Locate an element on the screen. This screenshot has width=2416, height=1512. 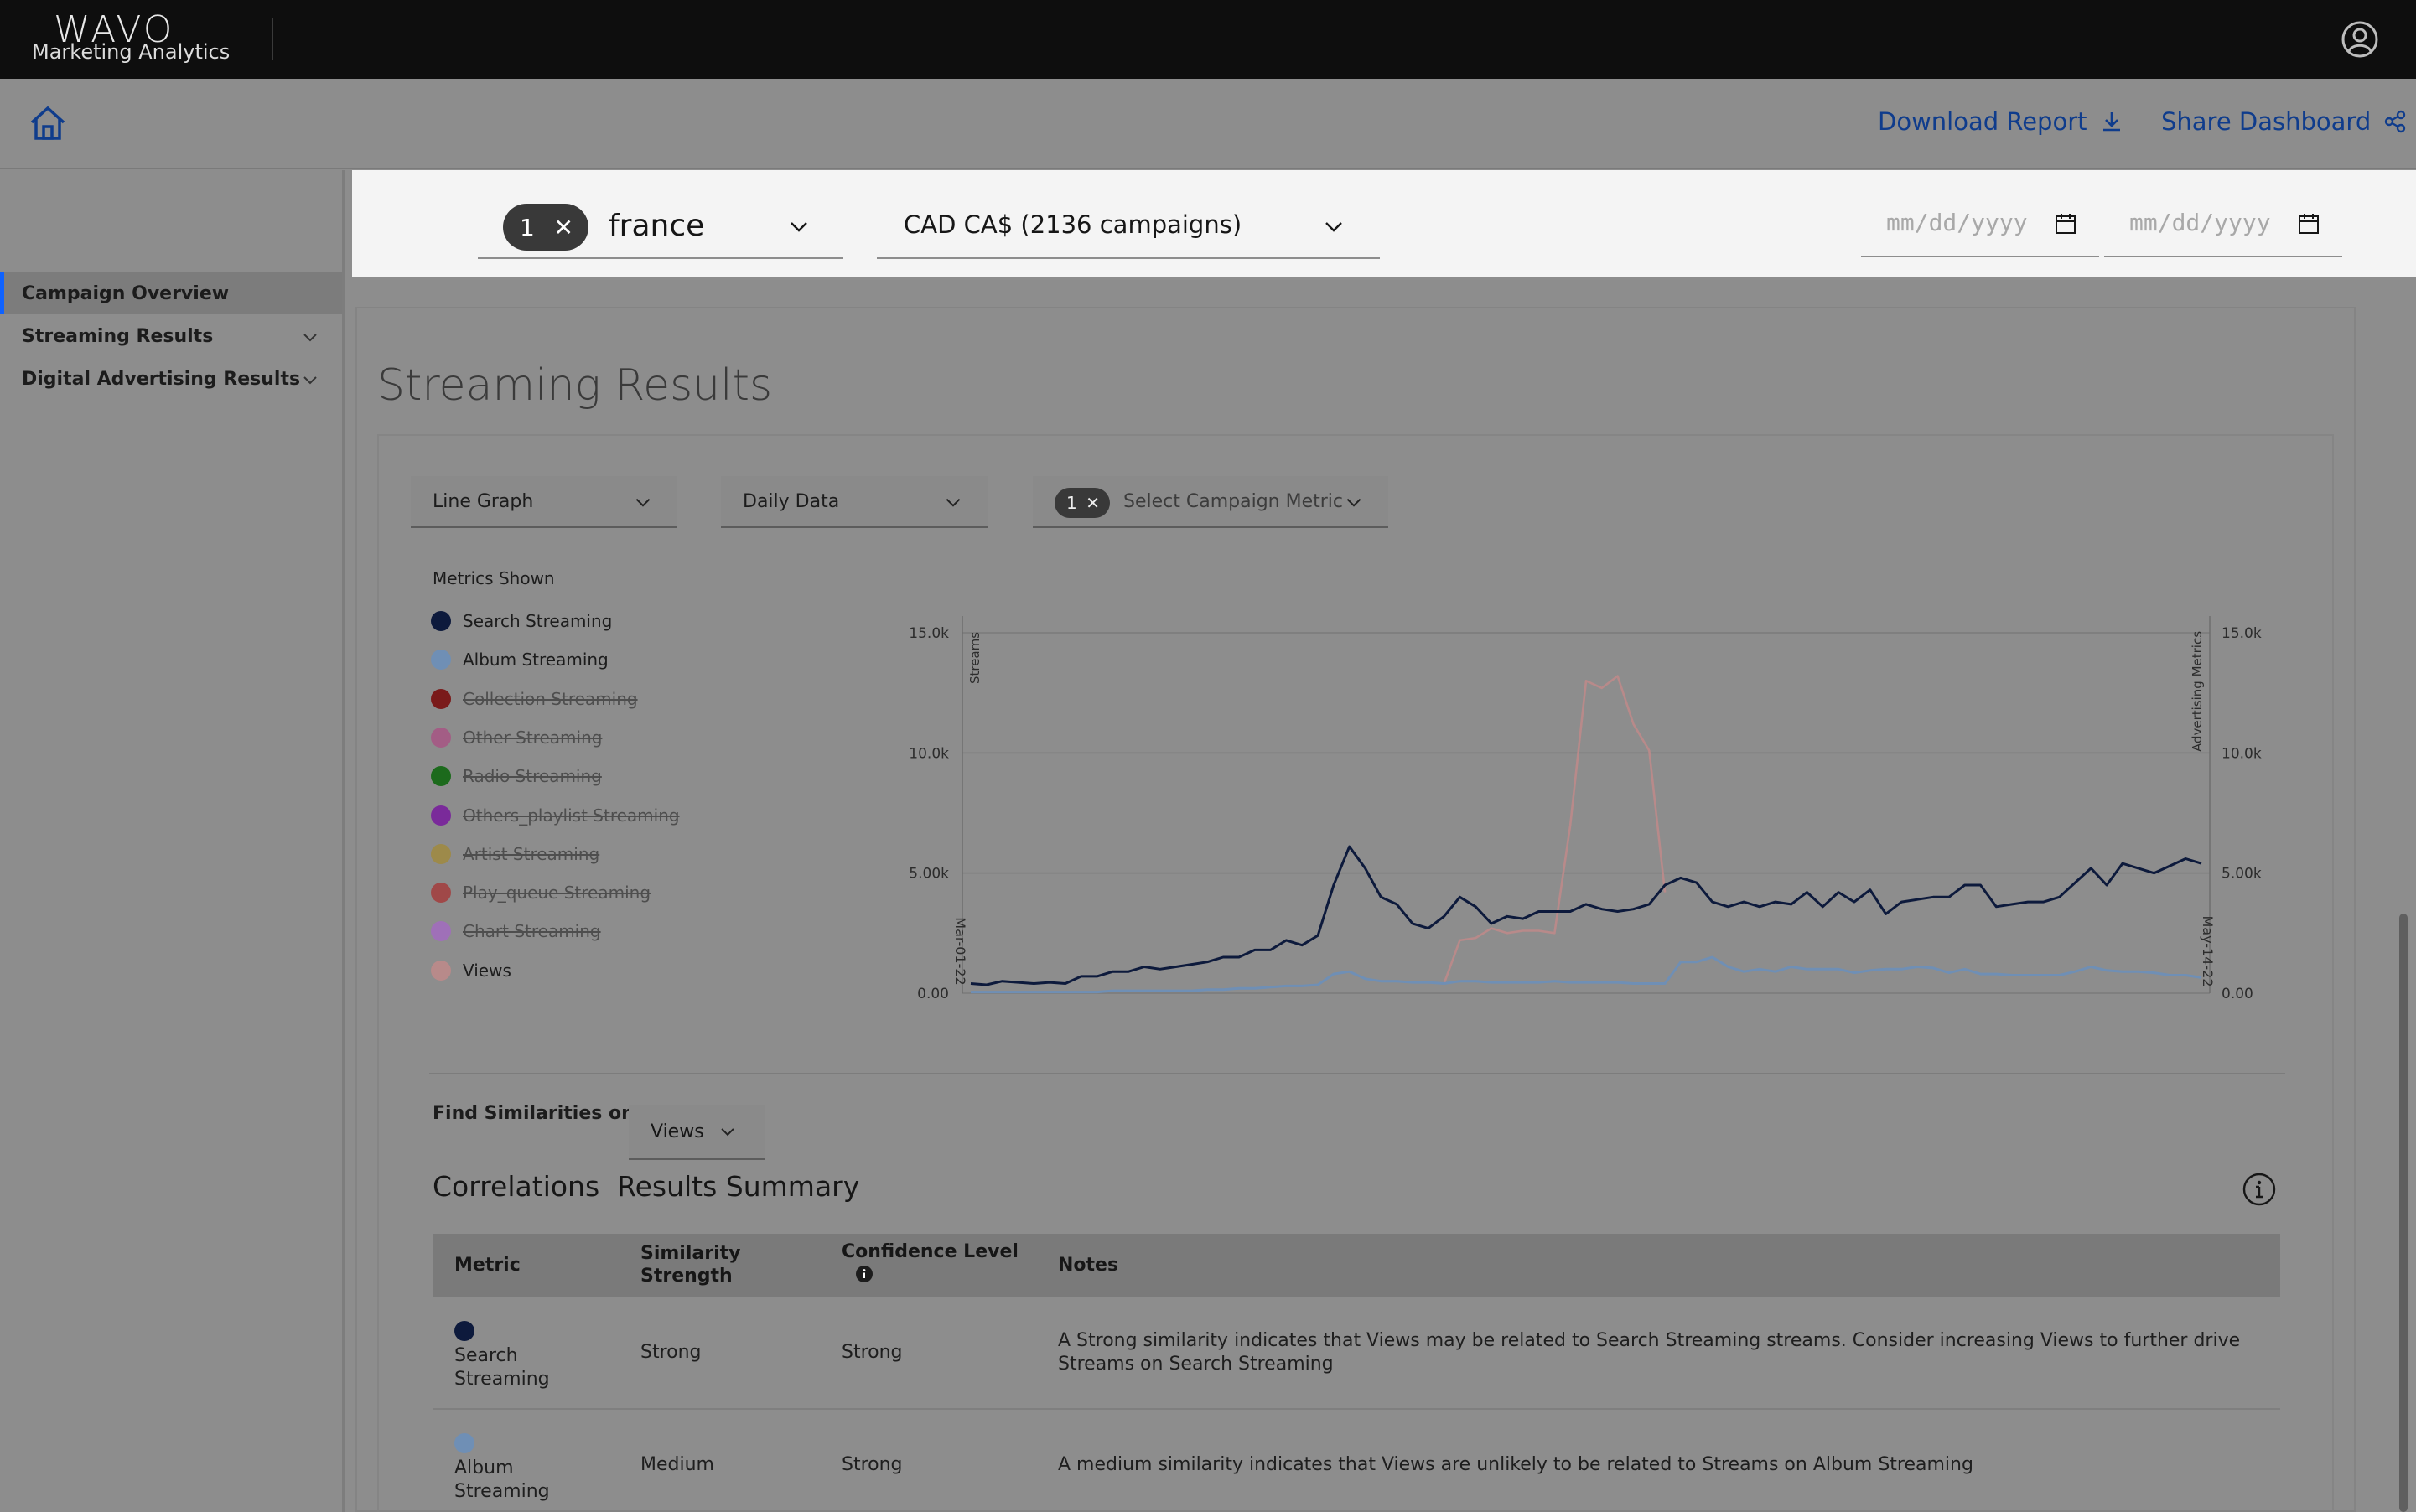
y-tick-label-right: 10.0k is located at coordinates (2242, 753).